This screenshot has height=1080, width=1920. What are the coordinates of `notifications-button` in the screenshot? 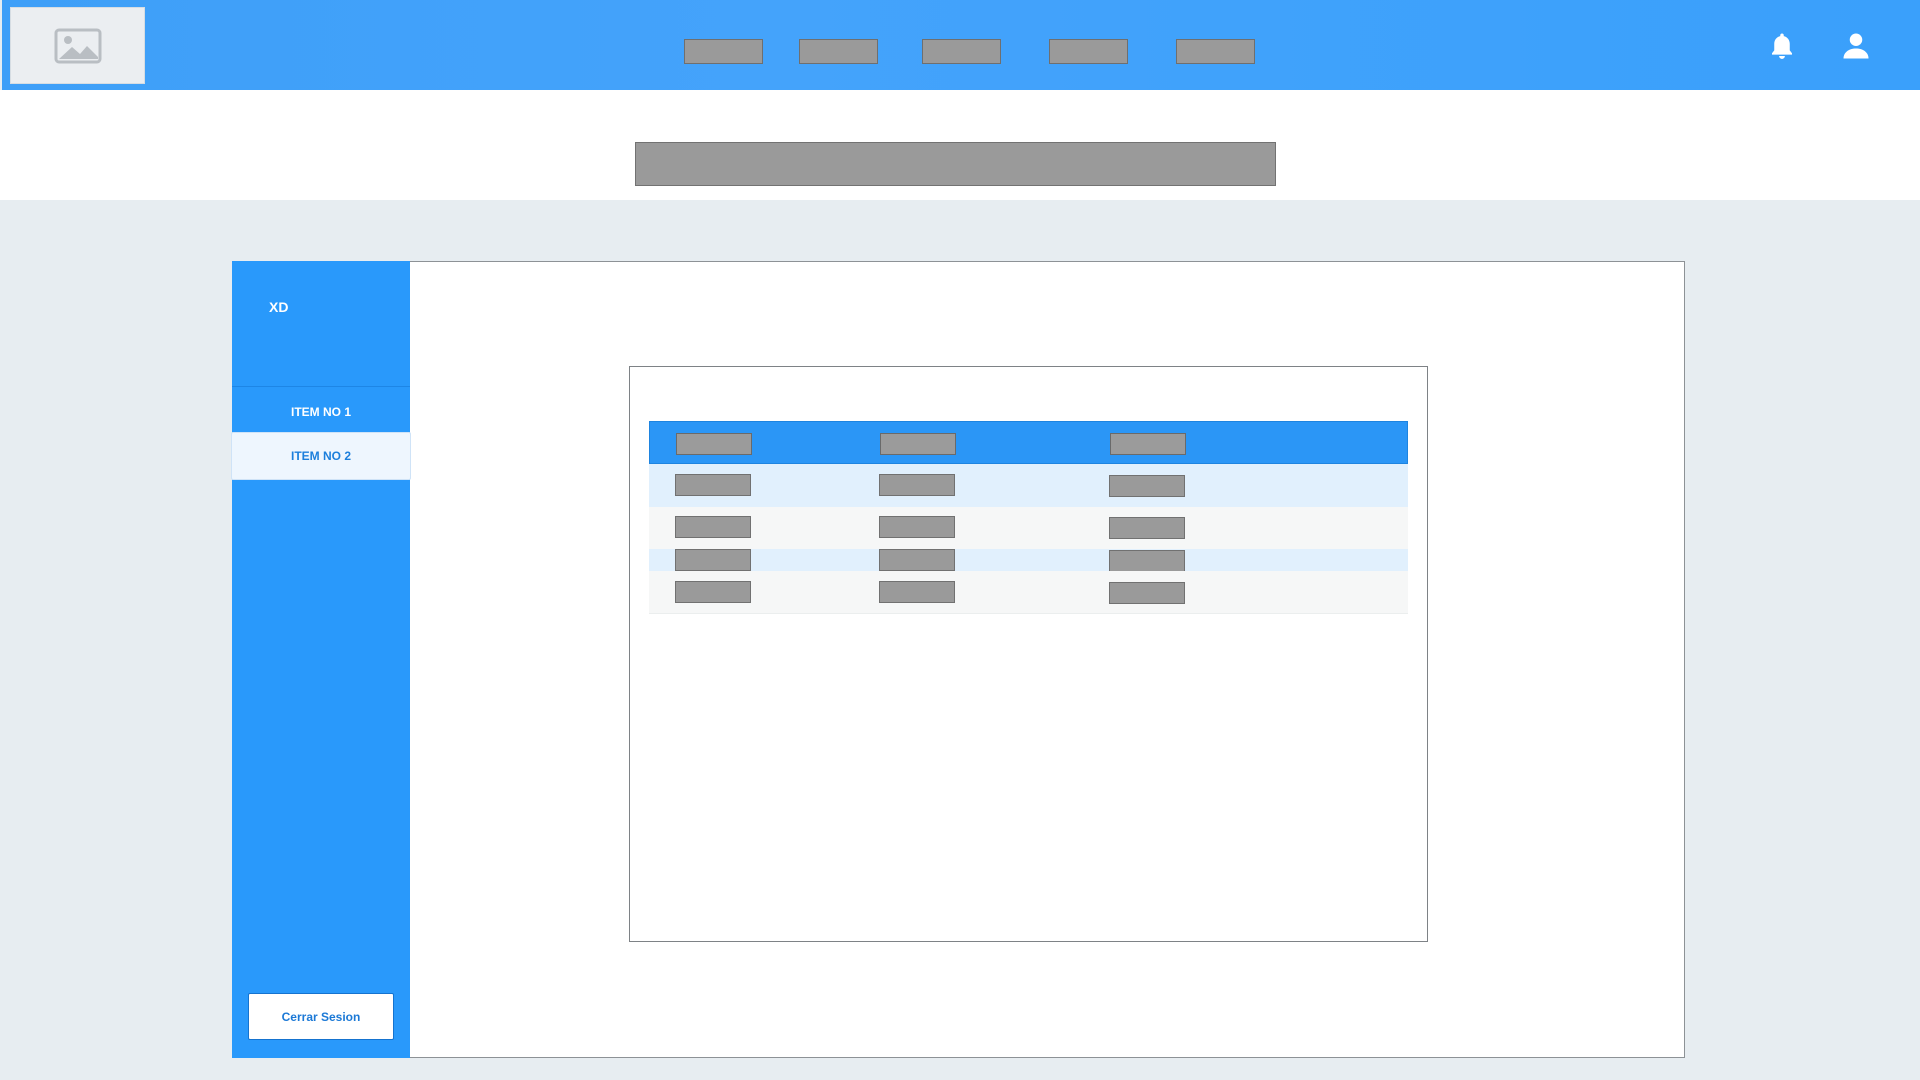 It's located at (1782, 46).